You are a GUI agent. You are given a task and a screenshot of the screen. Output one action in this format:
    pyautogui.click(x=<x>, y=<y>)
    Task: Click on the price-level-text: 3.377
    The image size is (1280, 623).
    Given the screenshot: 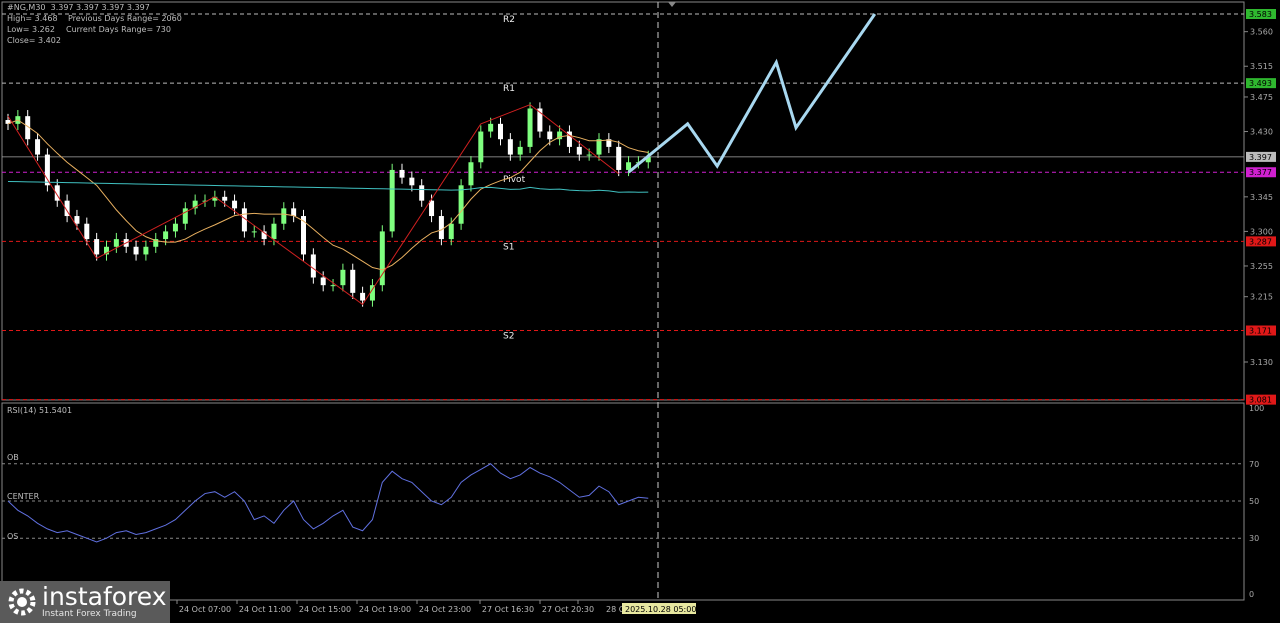 What is the action you would take?
    pyautogui.click(x=1260, y=172)
    